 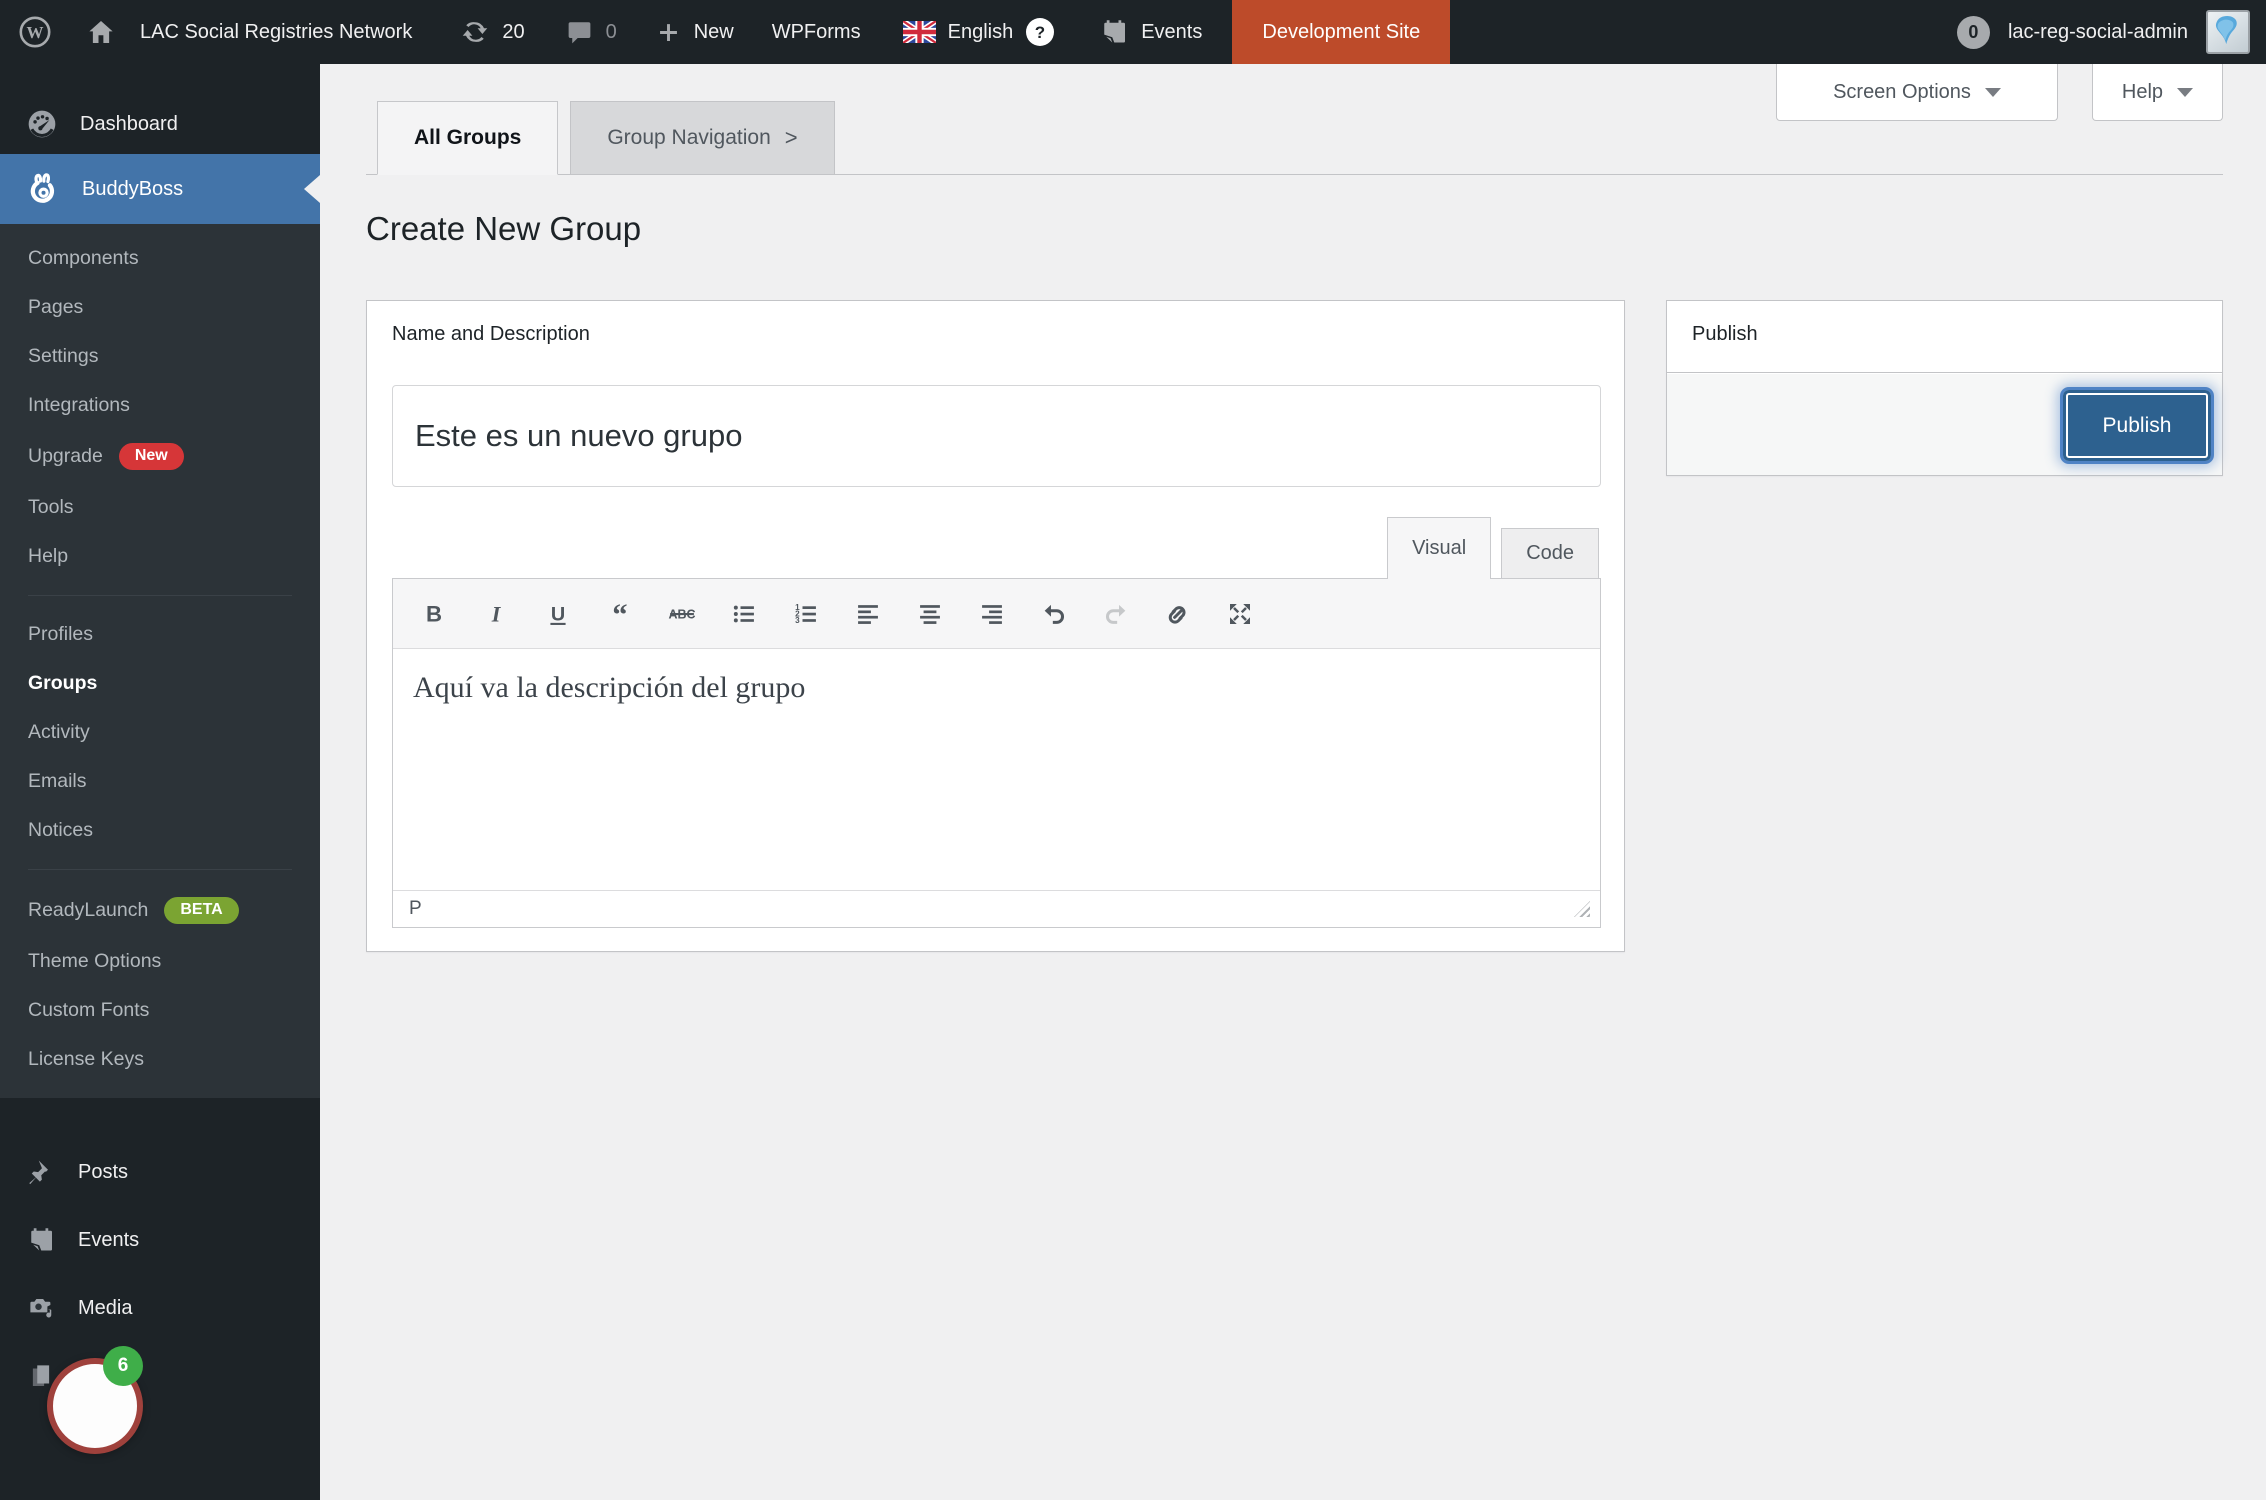 I want to click on link-icon, so click(x=1178, y=614).